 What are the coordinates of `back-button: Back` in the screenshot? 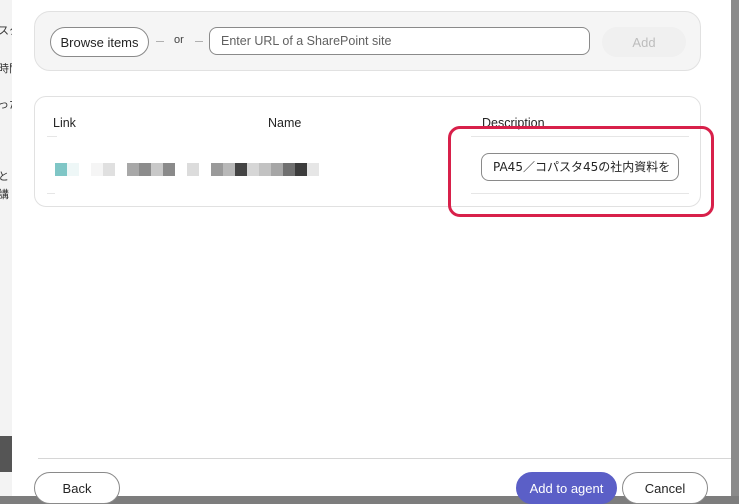 It's located at (77, 488).